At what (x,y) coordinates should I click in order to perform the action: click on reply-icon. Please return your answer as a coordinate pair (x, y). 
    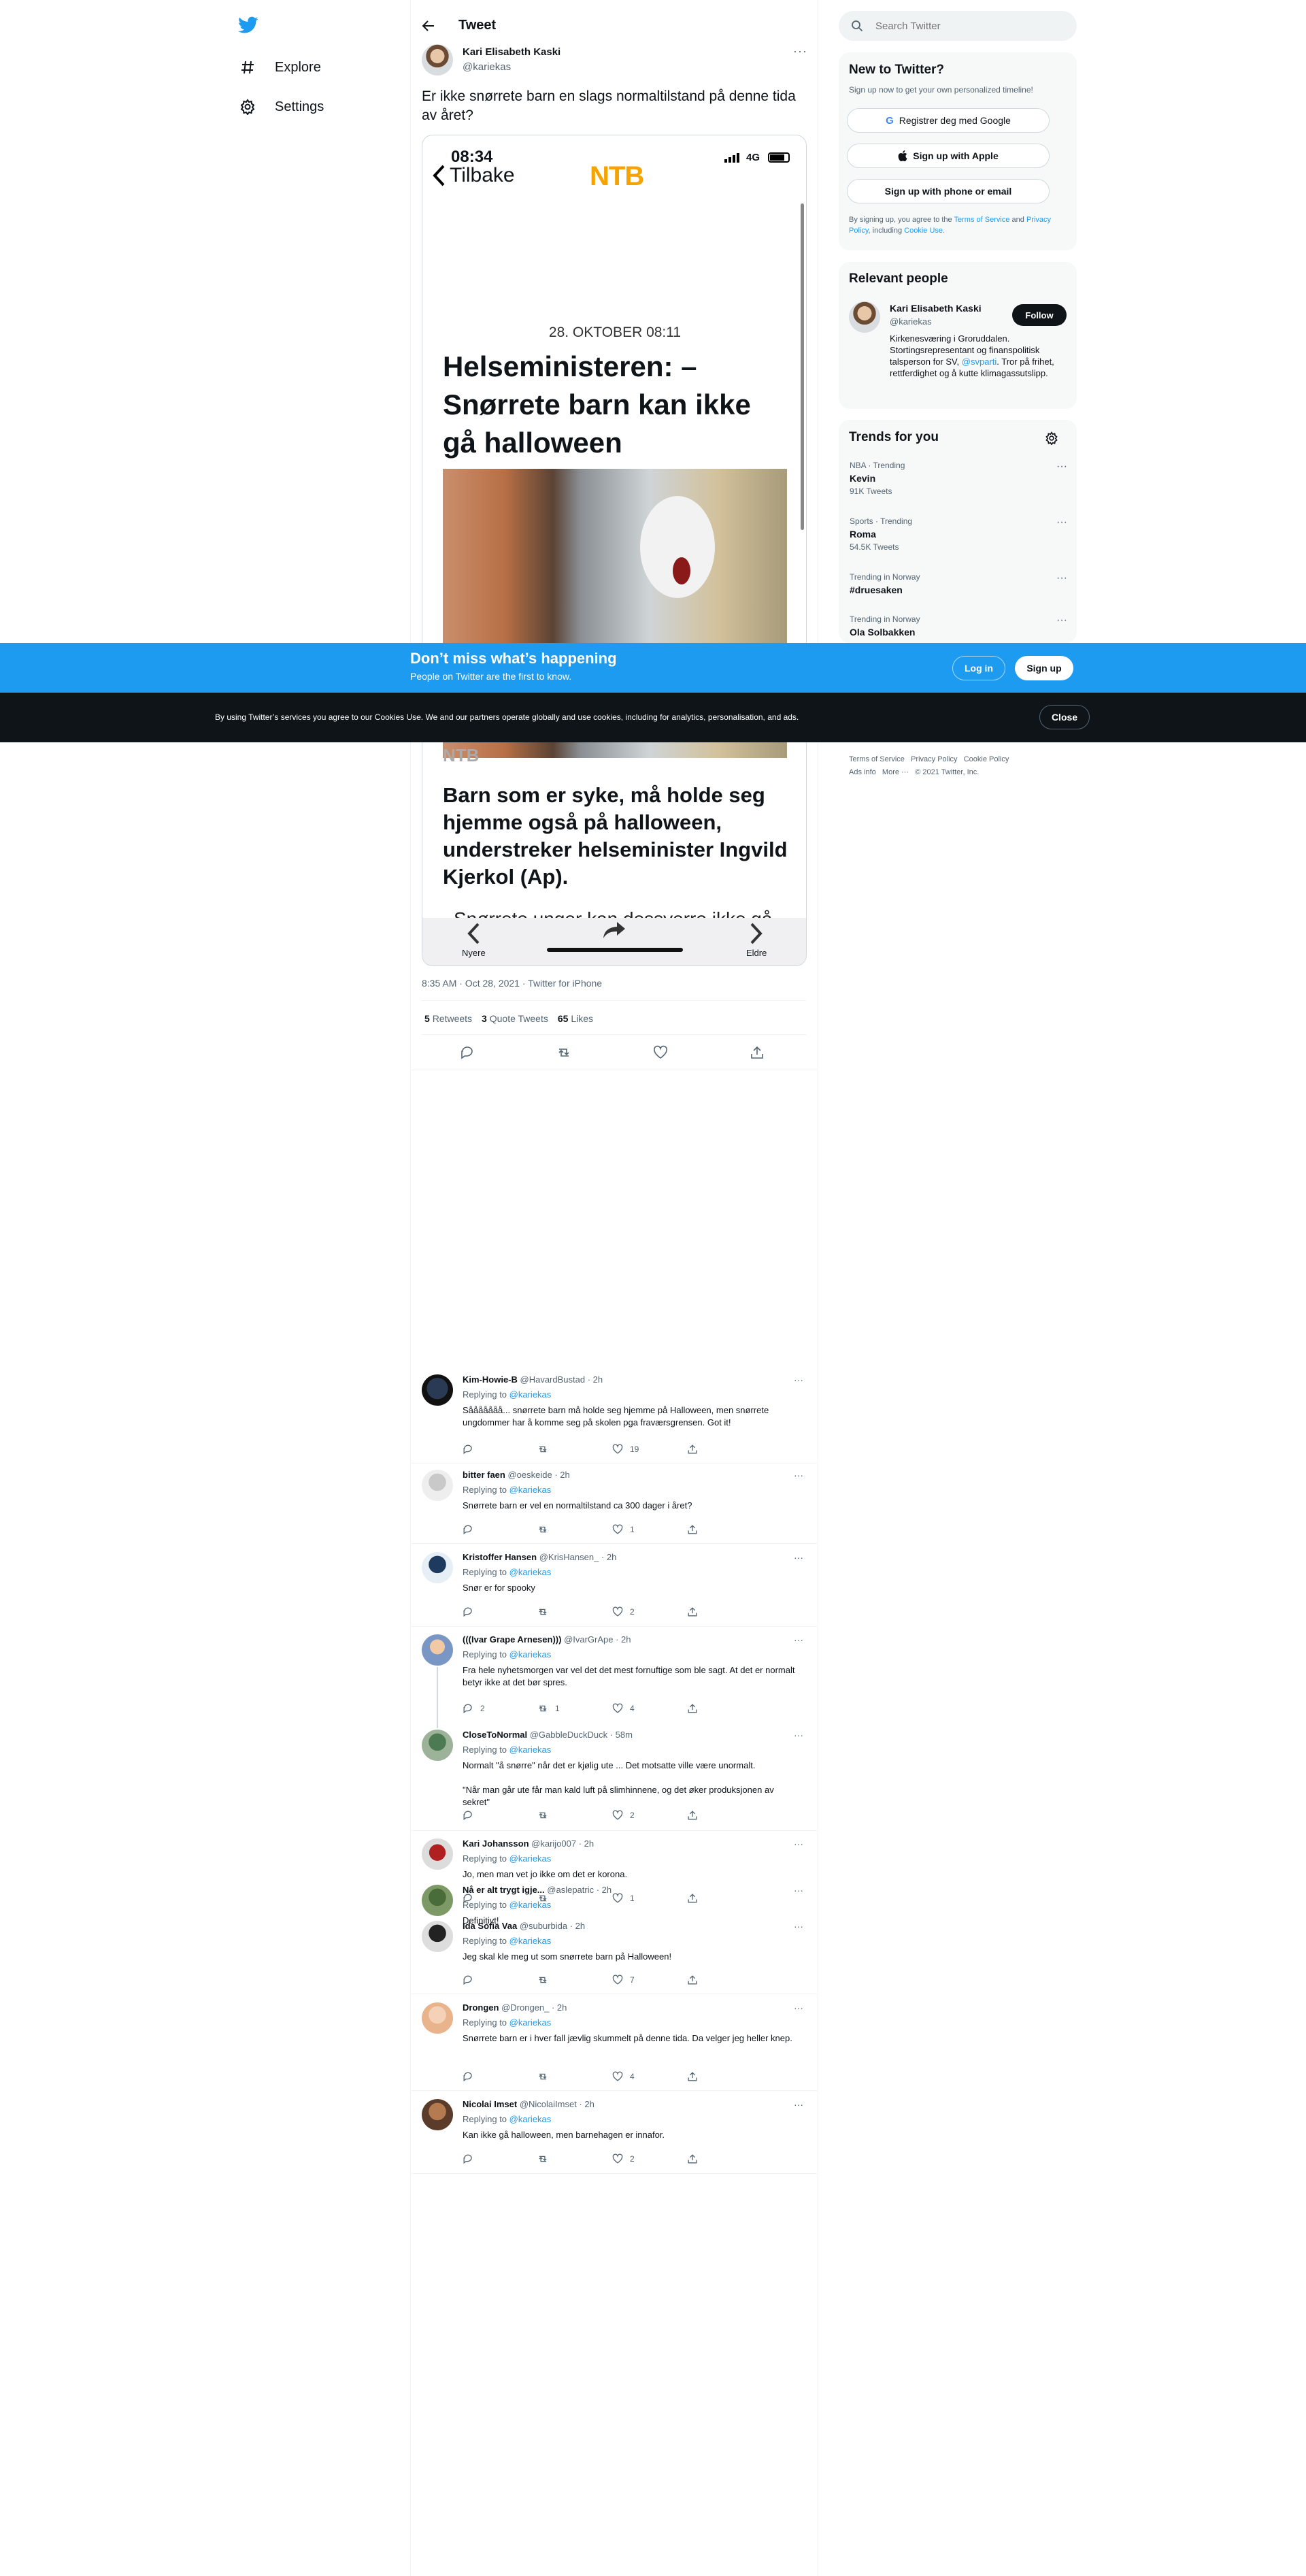
    Looking at the image, I should click on (467, 1052).